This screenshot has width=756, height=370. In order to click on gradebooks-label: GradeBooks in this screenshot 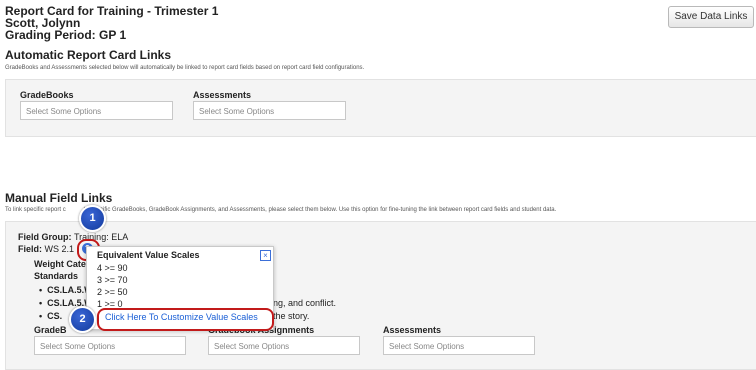, I will do `click(47, 95)`.